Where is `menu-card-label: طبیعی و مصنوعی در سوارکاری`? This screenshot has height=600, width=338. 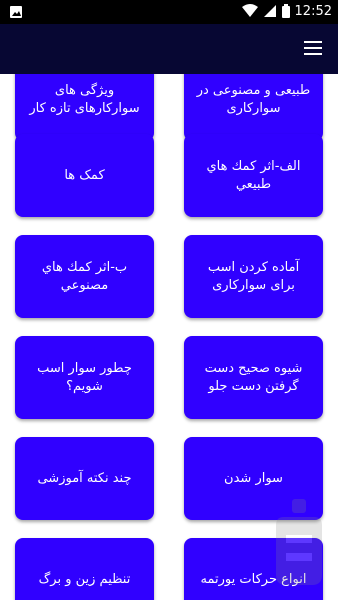
menu-card-label: طبیعی و مصنوعی در سوارکاری is located at coordinates (253, 99).